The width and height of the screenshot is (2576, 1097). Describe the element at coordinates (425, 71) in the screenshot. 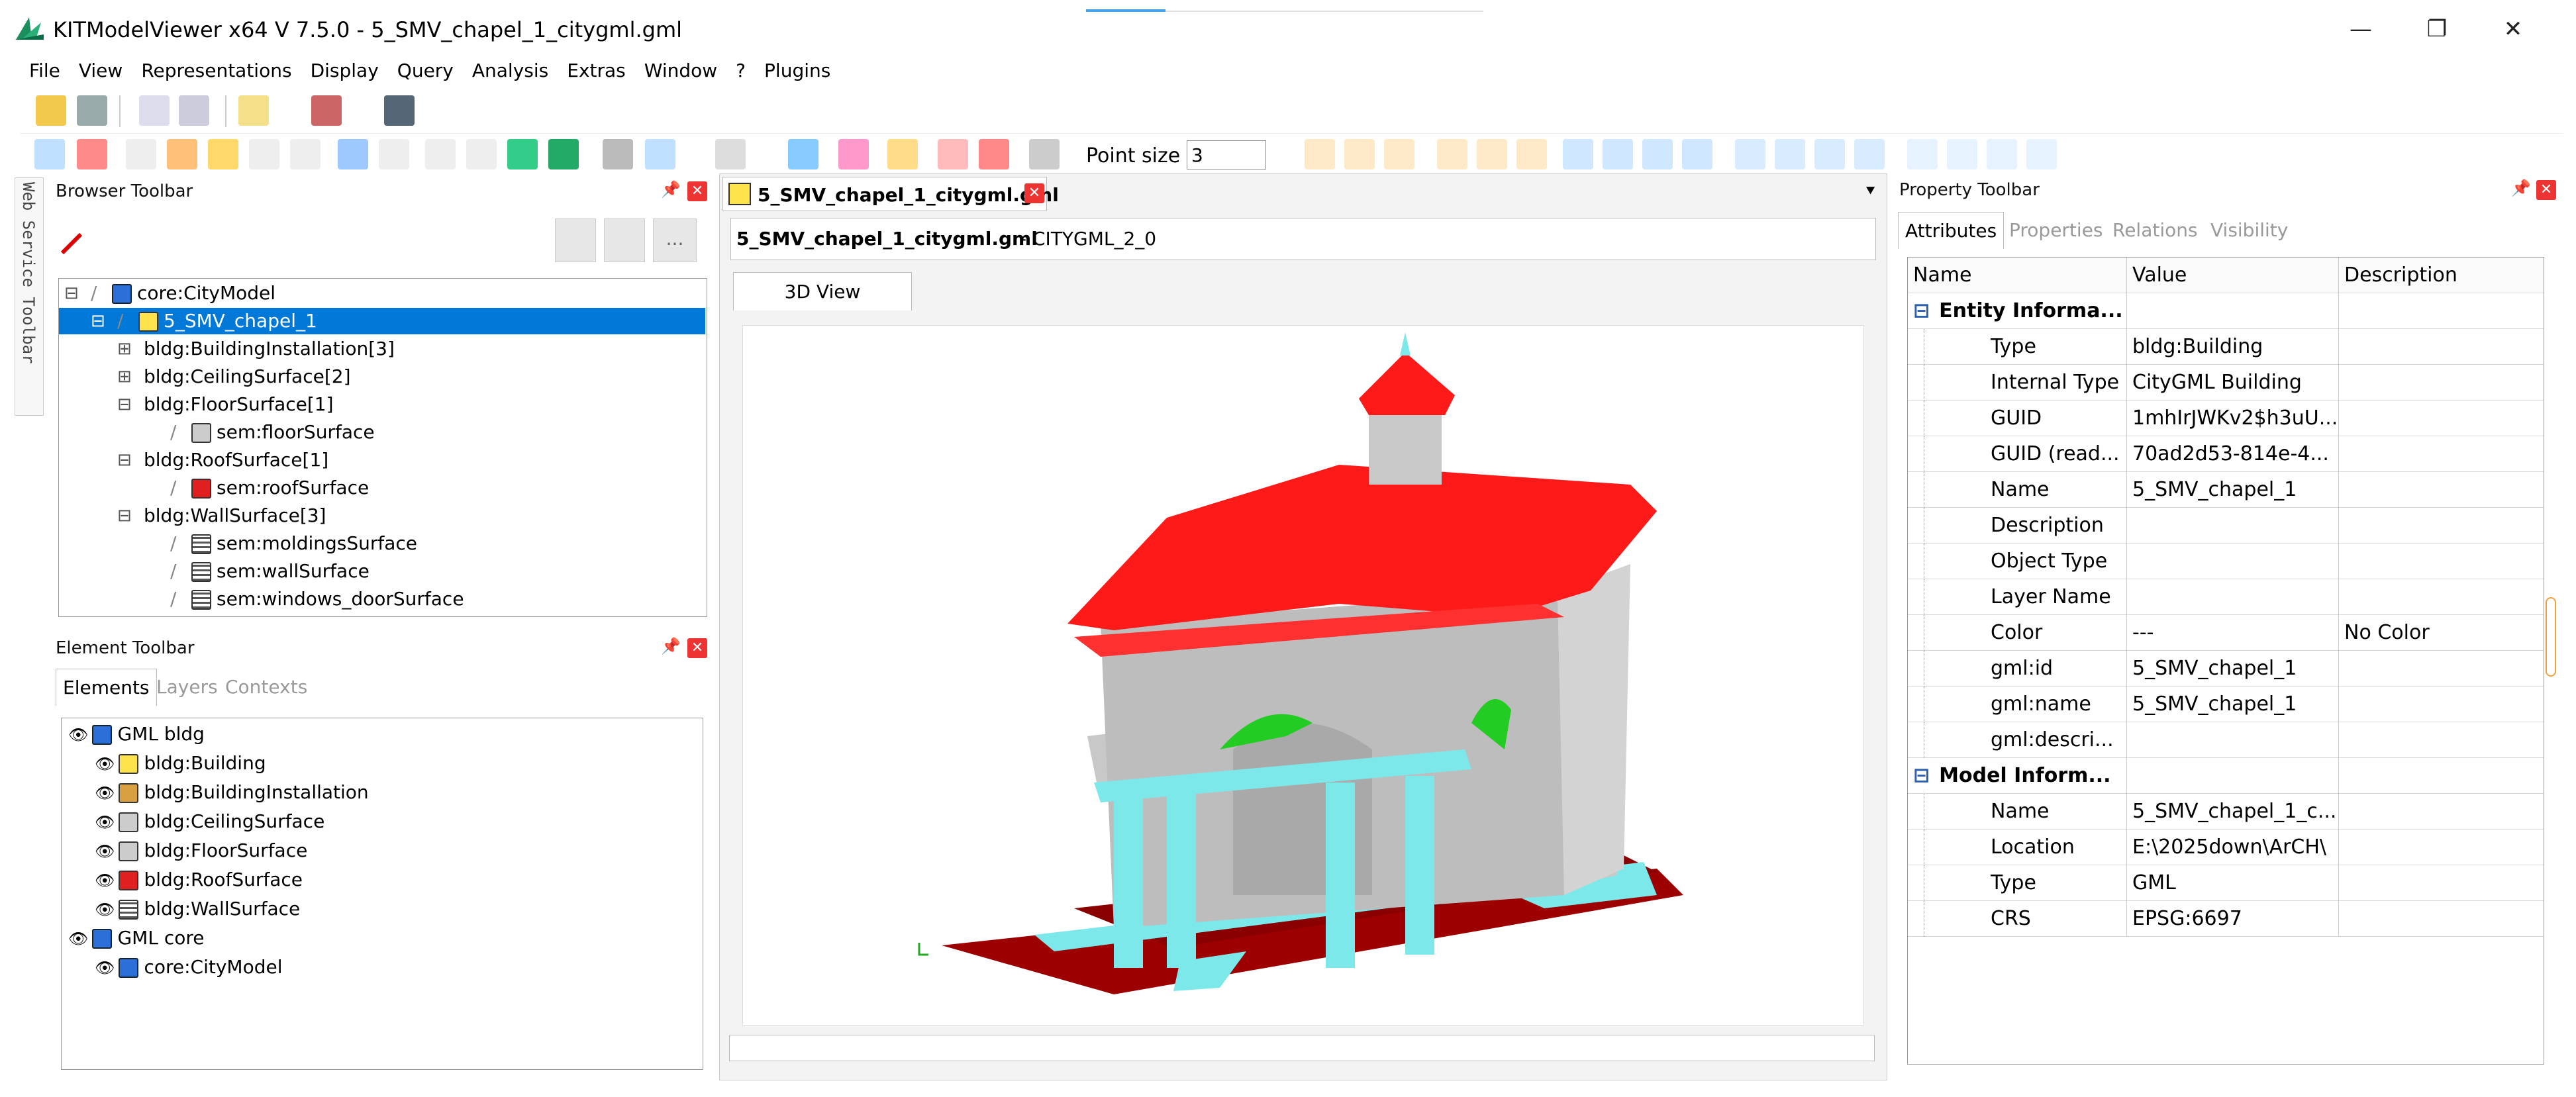

I see `menu-query: Query` at that location.